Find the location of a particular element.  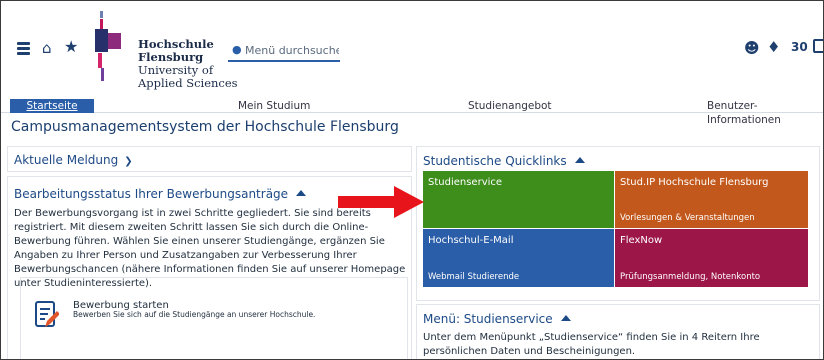

quicklinks-toggle: Studentische Quicklinks is located at coordinates (504, 161).